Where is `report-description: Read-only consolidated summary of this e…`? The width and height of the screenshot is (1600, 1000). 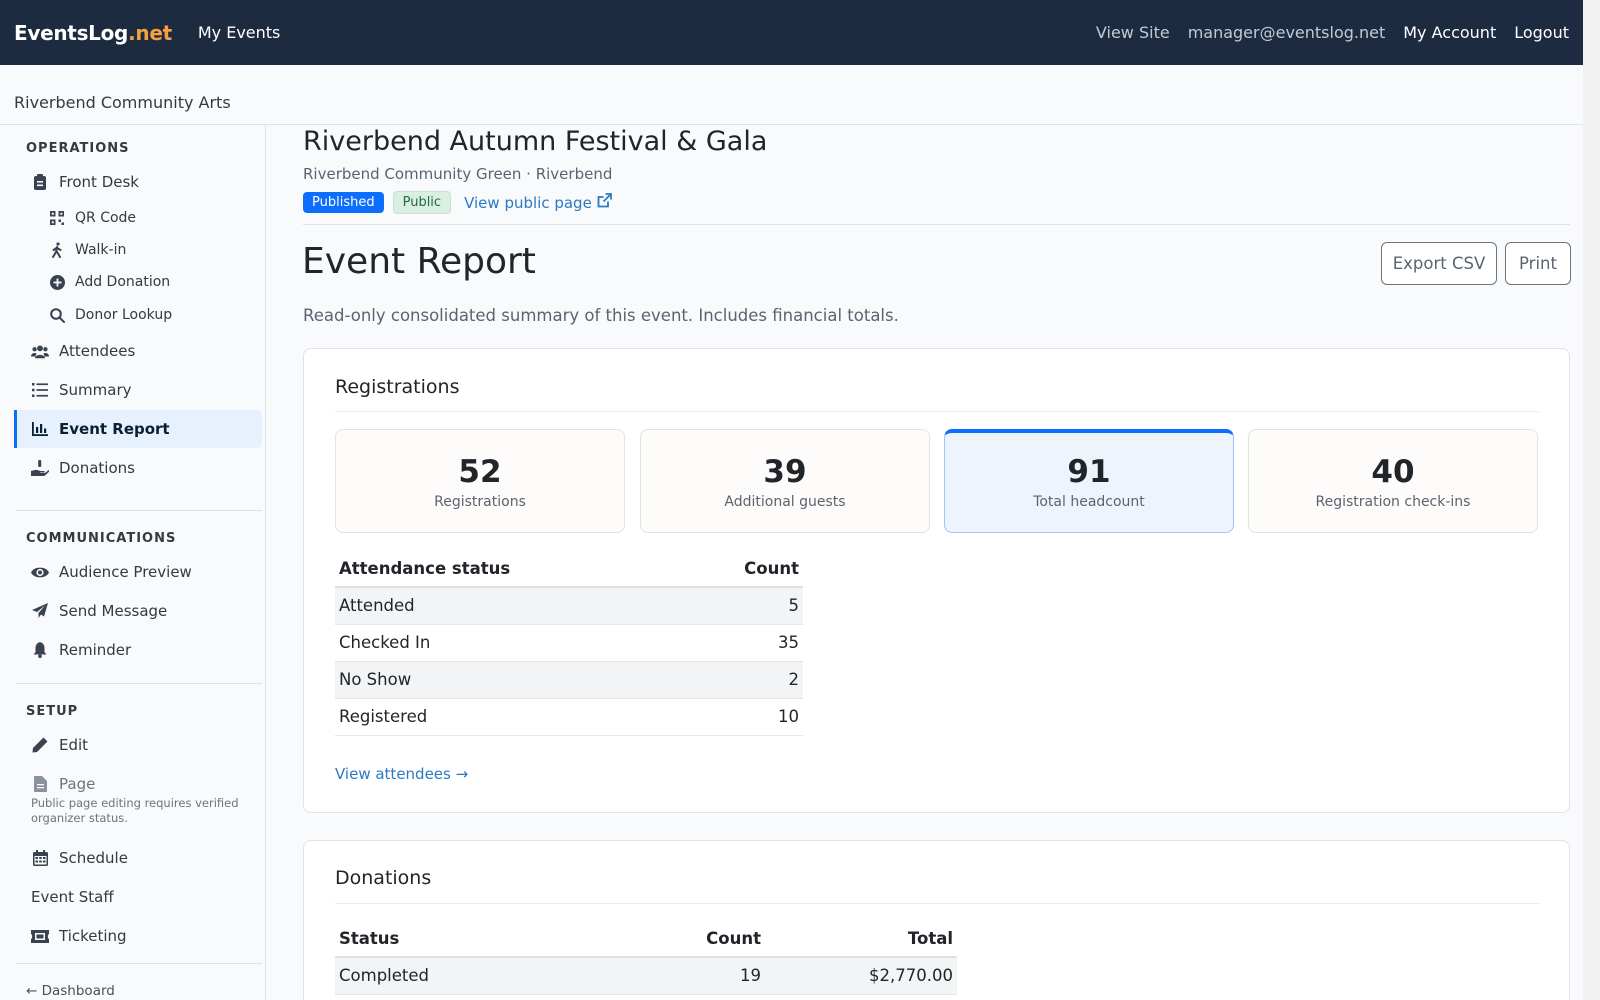 report-description: Read-only consolidated summary of this e… is located at coordinates (601, 315).